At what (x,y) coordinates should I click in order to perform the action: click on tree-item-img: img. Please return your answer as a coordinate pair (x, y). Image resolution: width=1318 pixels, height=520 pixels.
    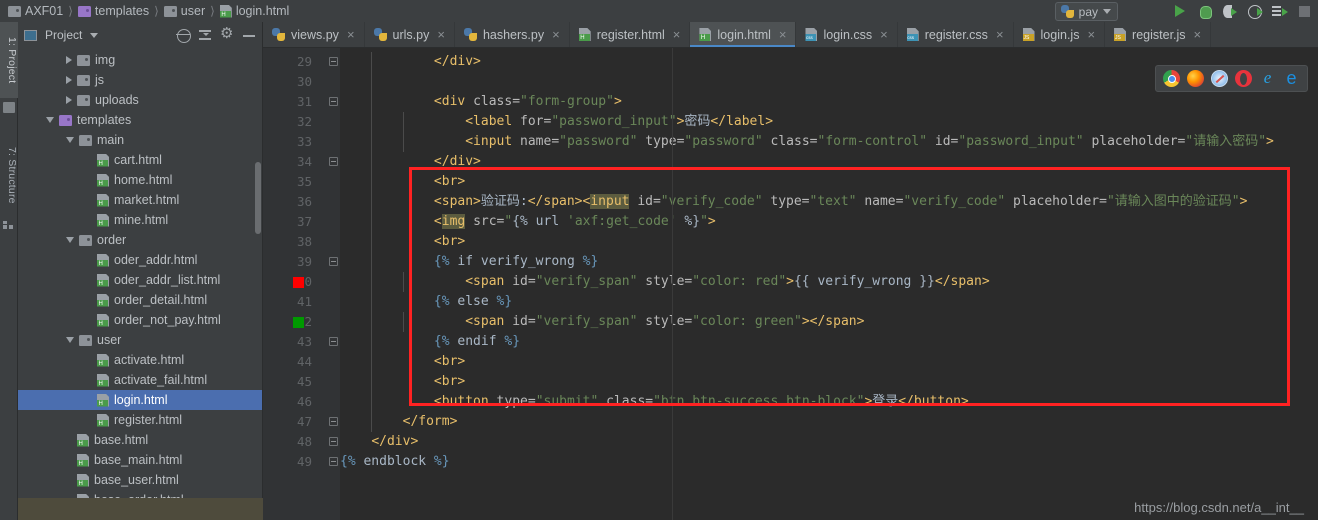
    Looking at the image, I should click on (140, 60).